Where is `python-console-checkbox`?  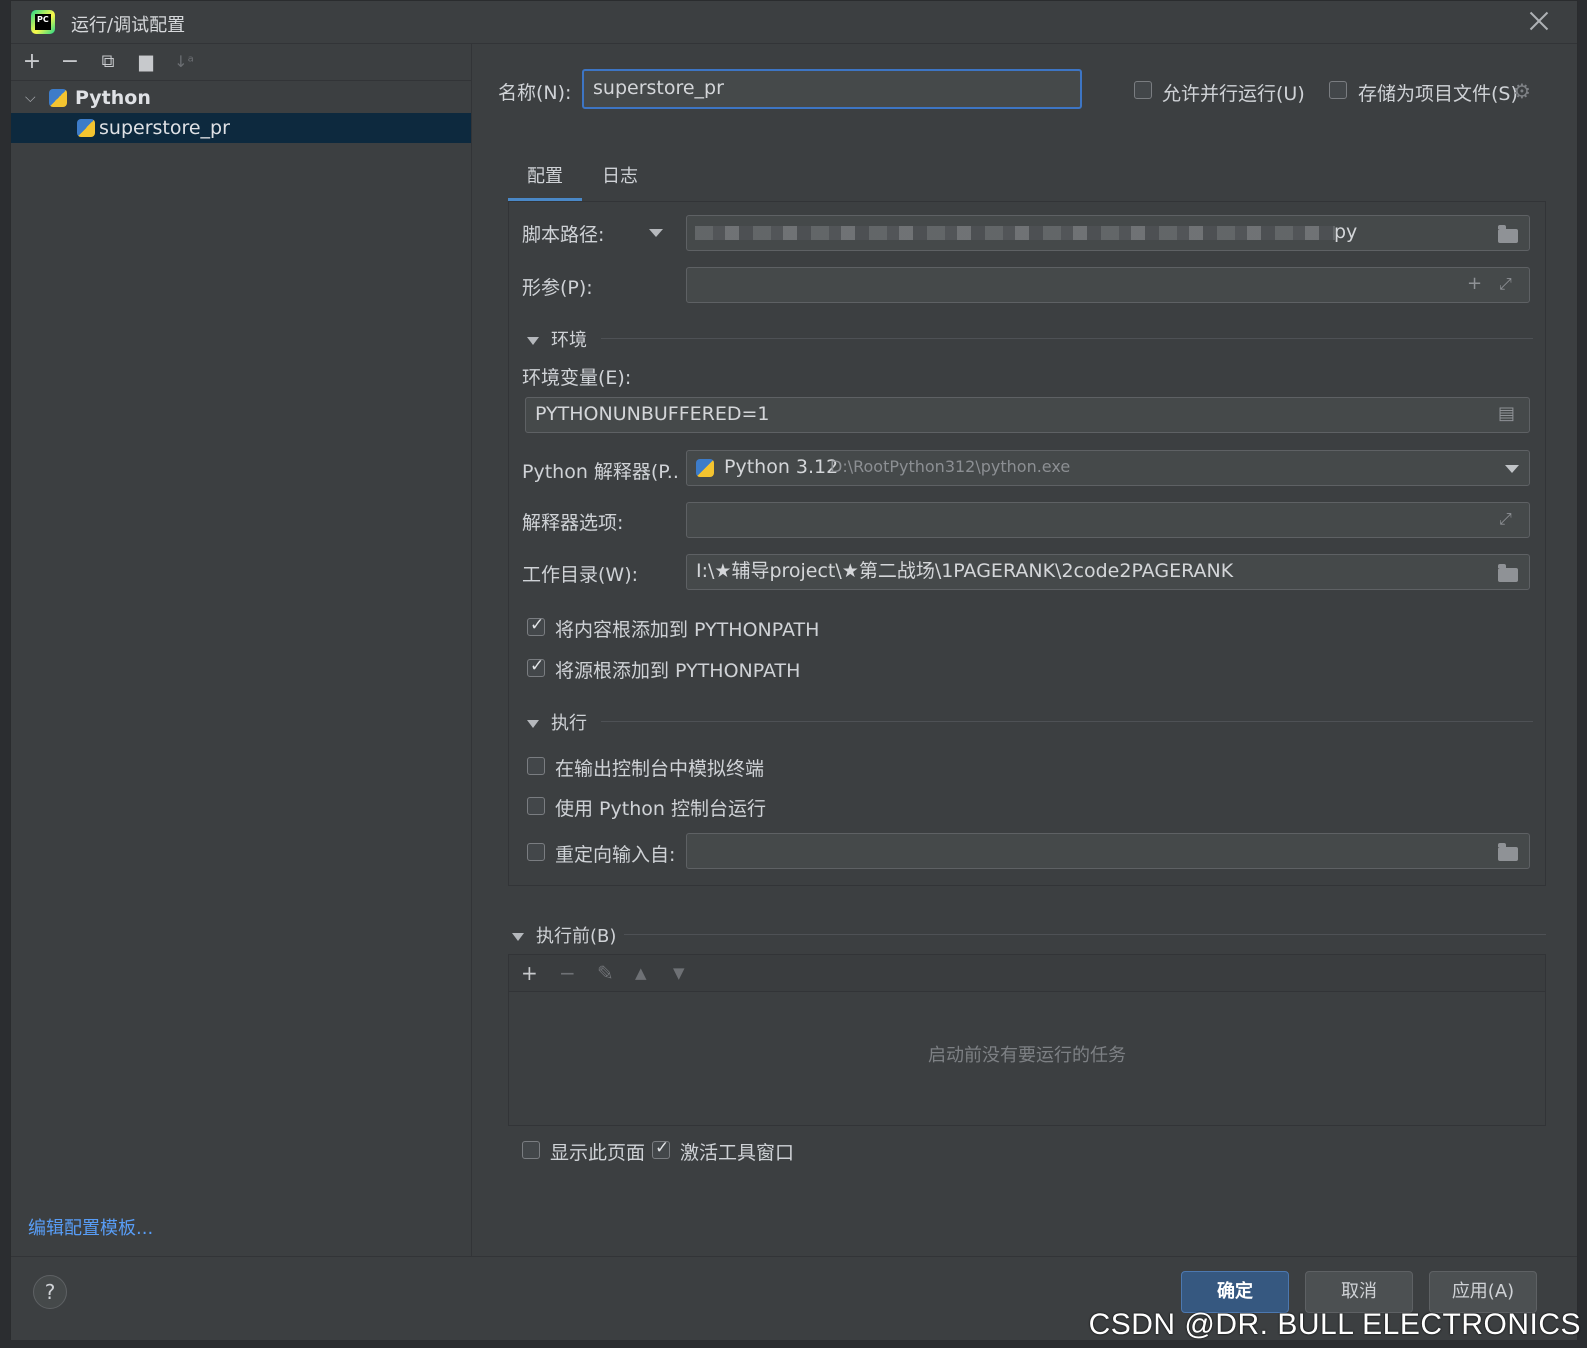 python-console-checkbox is located at coordinates (536, 806).